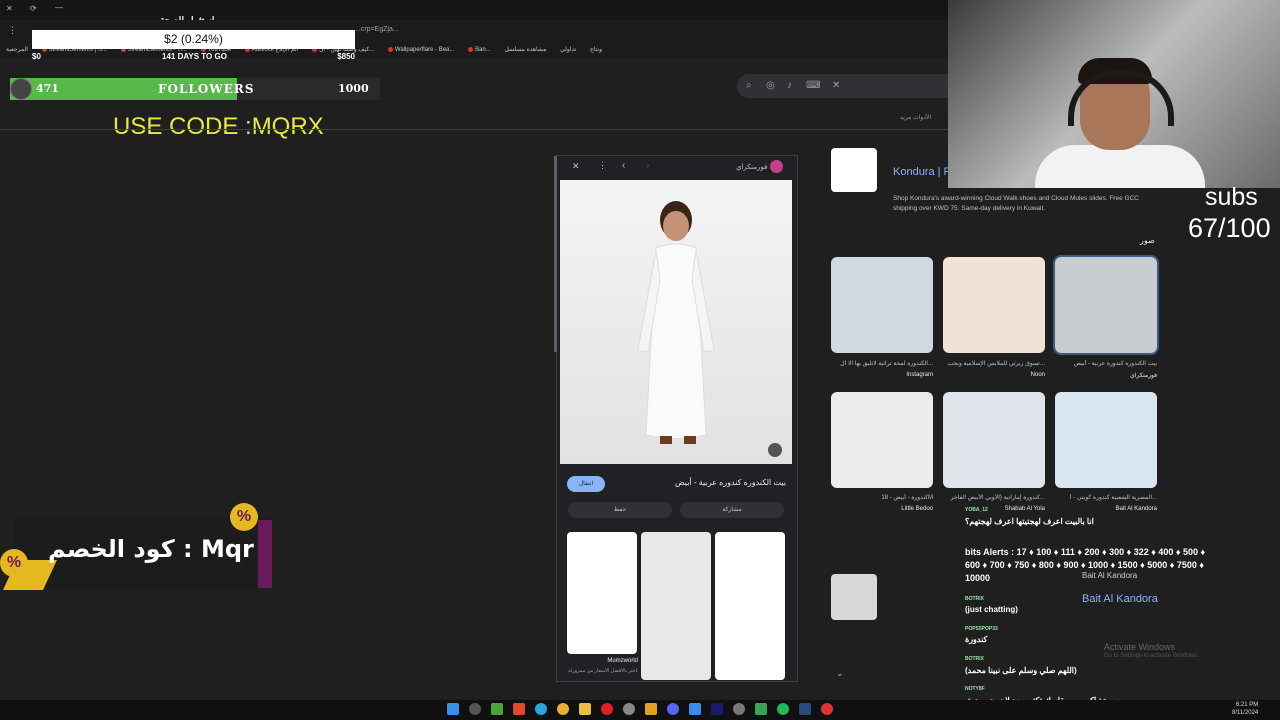  Describe the element at coordinates (991, 609) in the screenshot. I see `chat-message: (just chatting)` at that location.